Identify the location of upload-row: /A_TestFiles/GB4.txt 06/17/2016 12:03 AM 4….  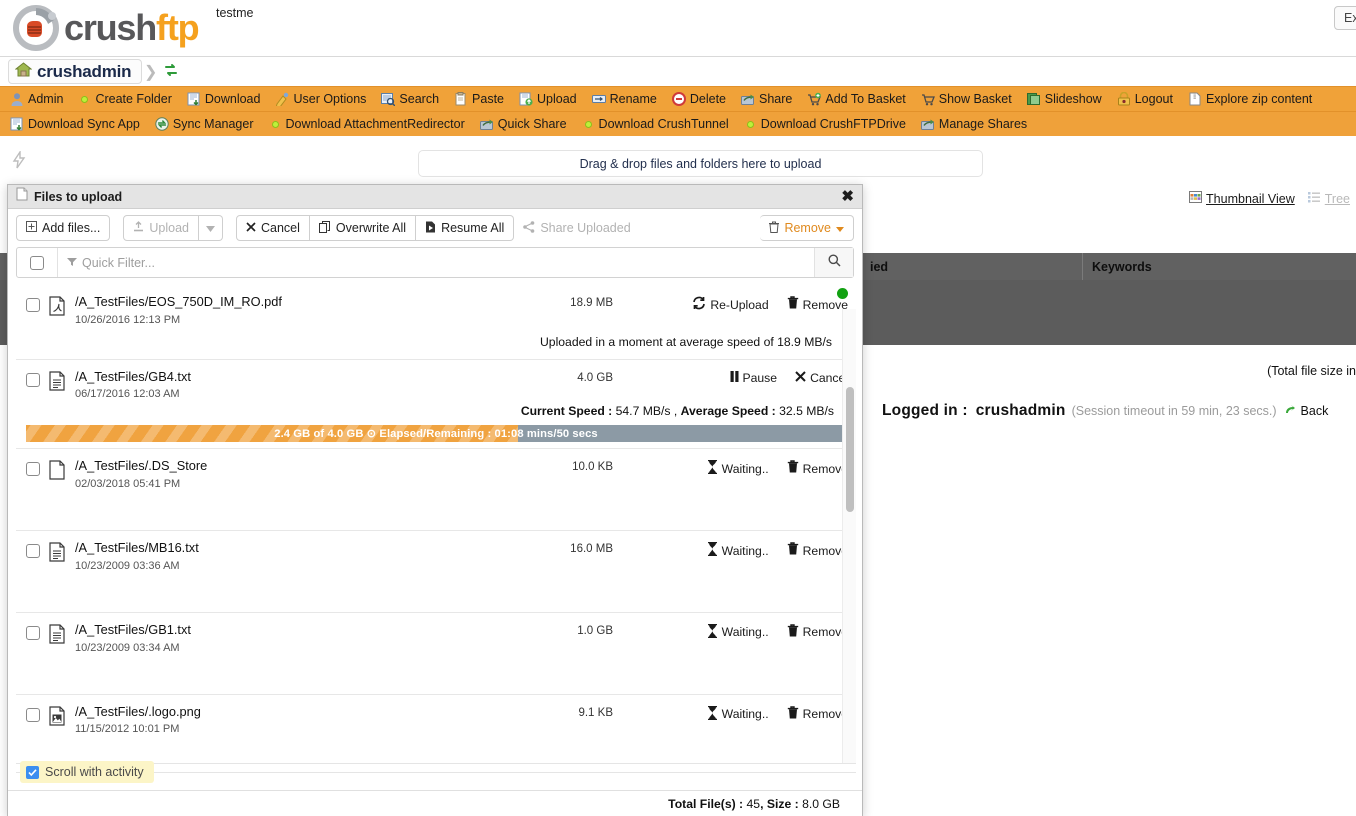
(436, 404).